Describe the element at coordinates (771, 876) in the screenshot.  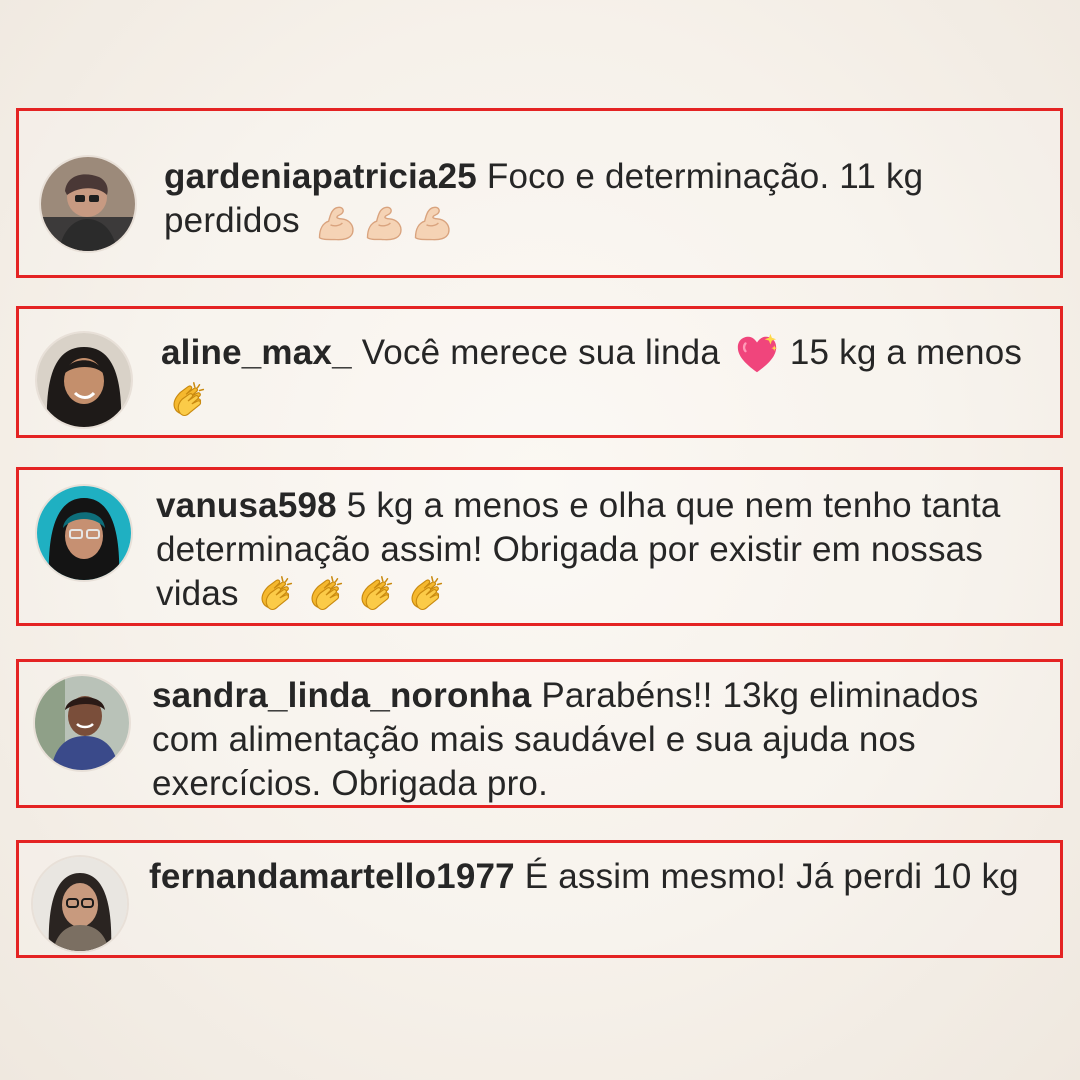
I see `comment-body: É assim mesmo! Já perdi 10 kg` at that location.